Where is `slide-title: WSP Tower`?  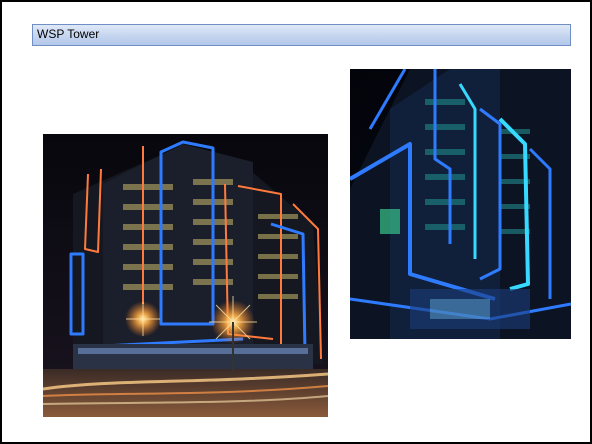
slide-title: WSP Tower is located at coordinates (68, 34).